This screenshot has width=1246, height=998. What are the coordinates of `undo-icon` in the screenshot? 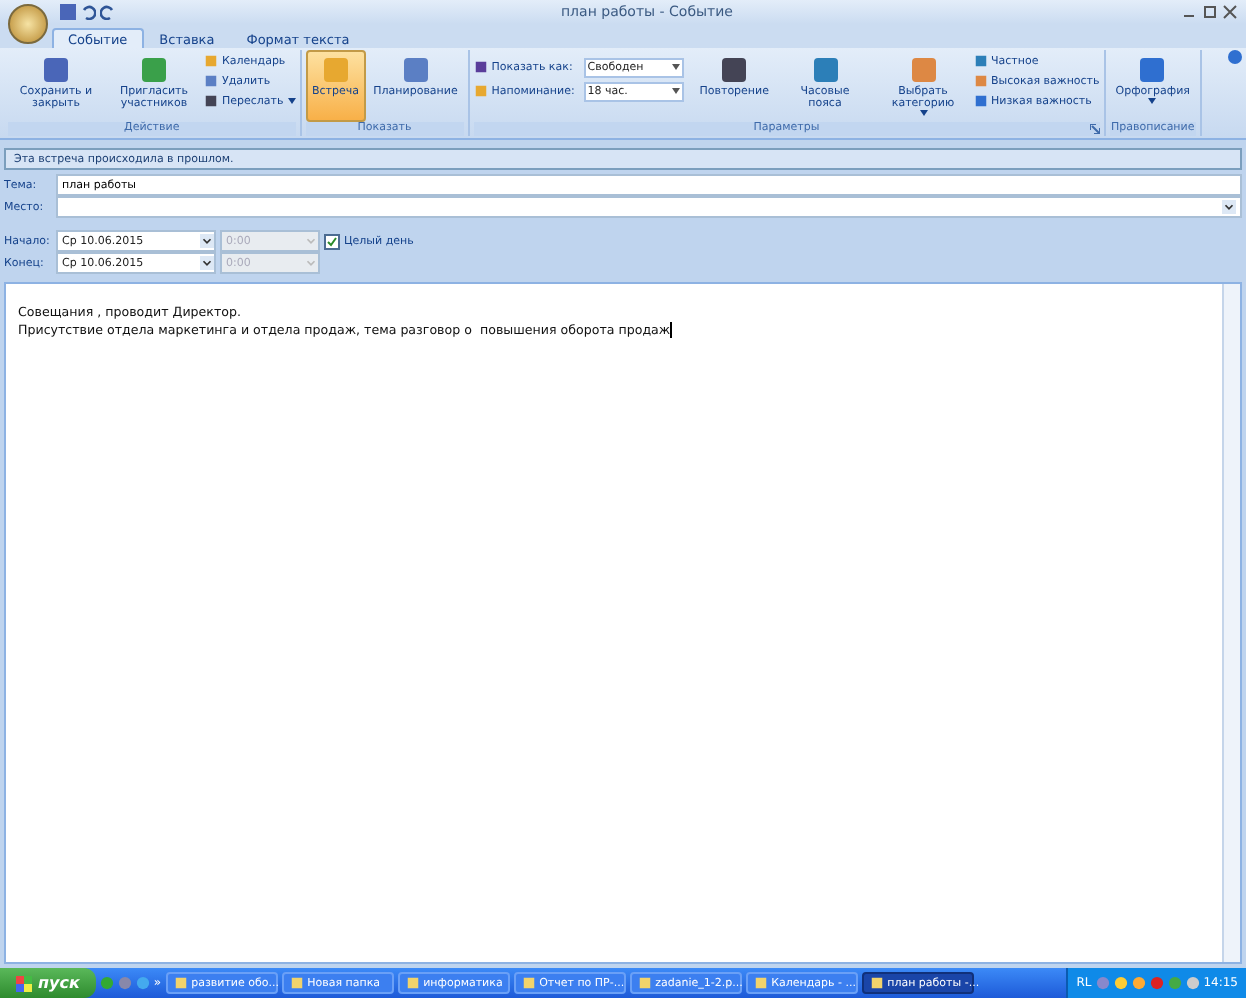 It's located at (88, 12).